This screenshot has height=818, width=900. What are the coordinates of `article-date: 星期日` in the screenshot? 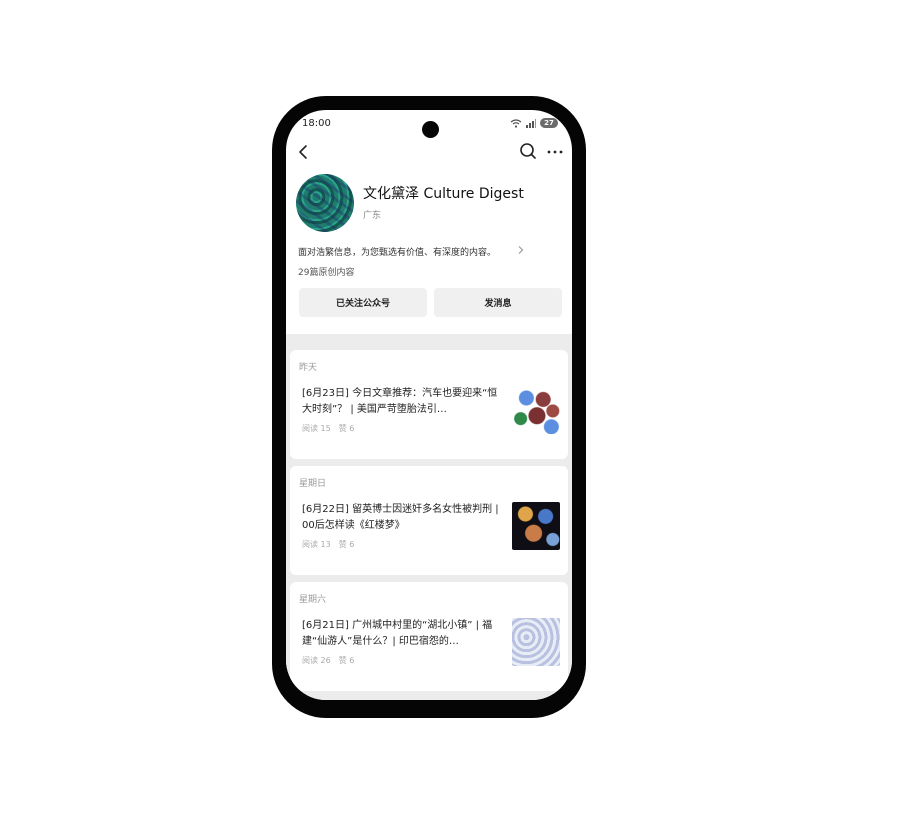 It's located at (313, 484).